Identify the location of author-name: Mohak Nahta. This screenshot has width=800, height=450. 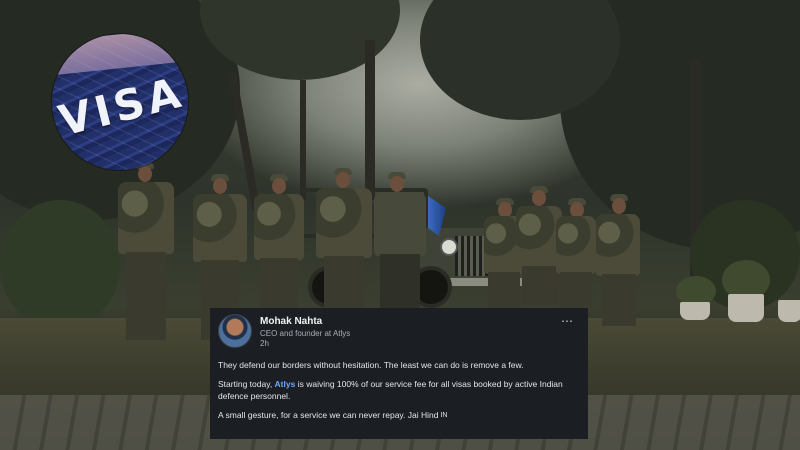
(291, 321).